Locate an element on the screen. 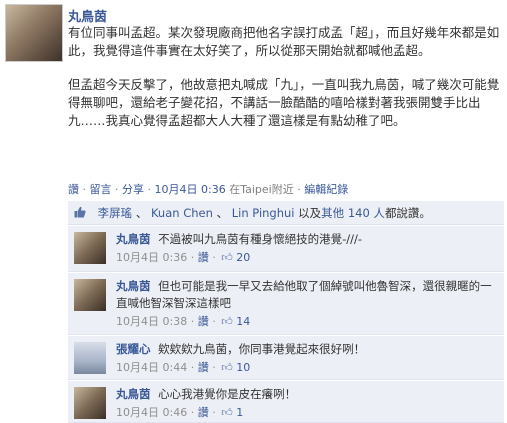  comment-time: 10月4日 0:44 is located at coordinates (151, 367).